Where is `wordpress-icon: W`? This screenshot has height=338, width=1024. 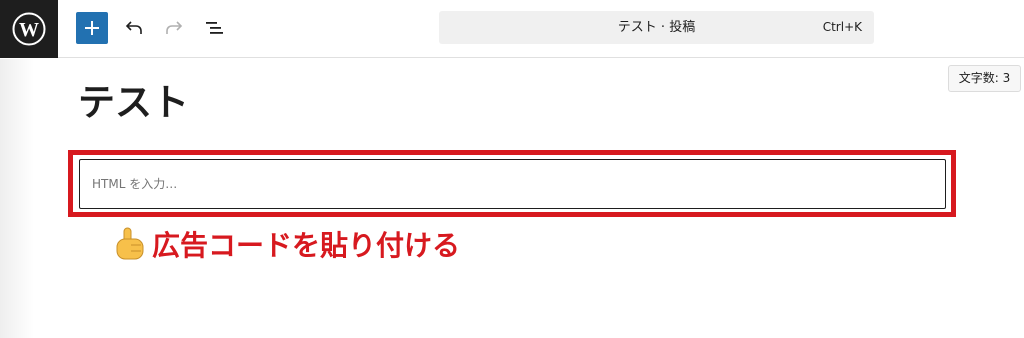
wordpress-icon: W is located at coordinates (29, 29).